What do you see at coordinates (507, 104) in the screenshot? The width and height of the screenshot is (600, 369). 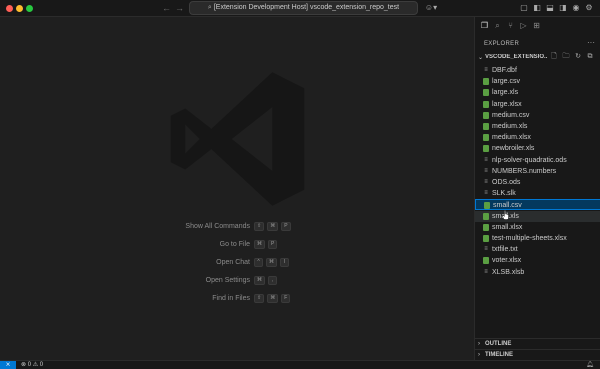 I see `file-name: large.xlsx` at bounding box center [507, 104].